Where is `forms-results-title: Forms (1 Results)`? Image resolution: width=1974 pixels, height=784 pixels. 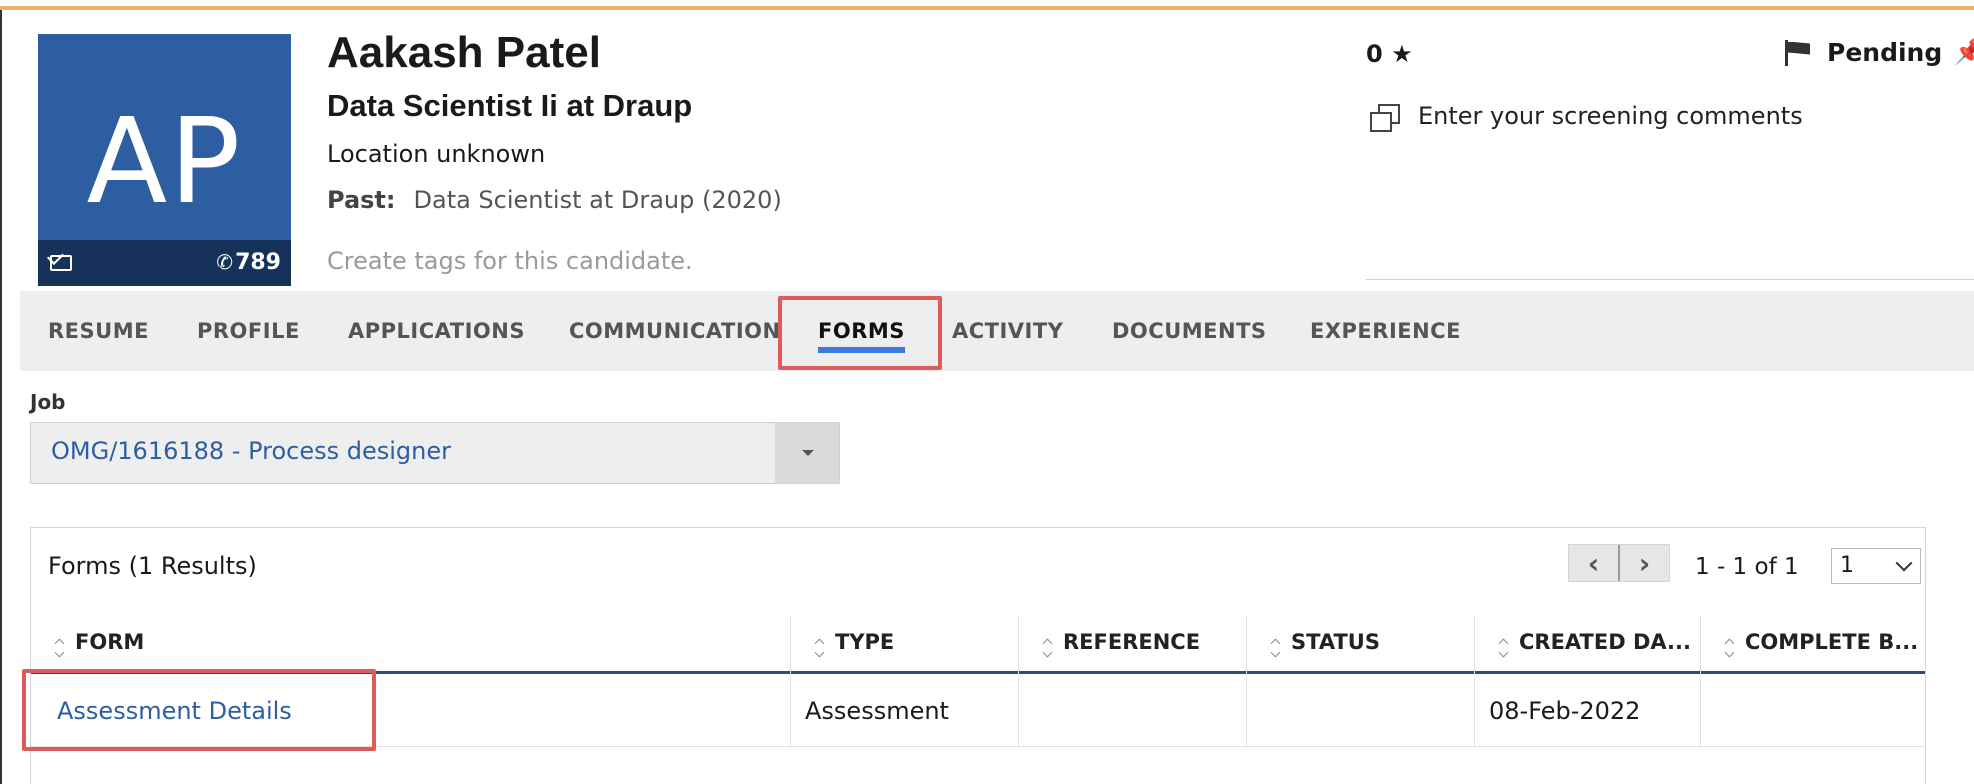
forms-results-title: Forms (1 Results) is located at coordinates (152, 566).